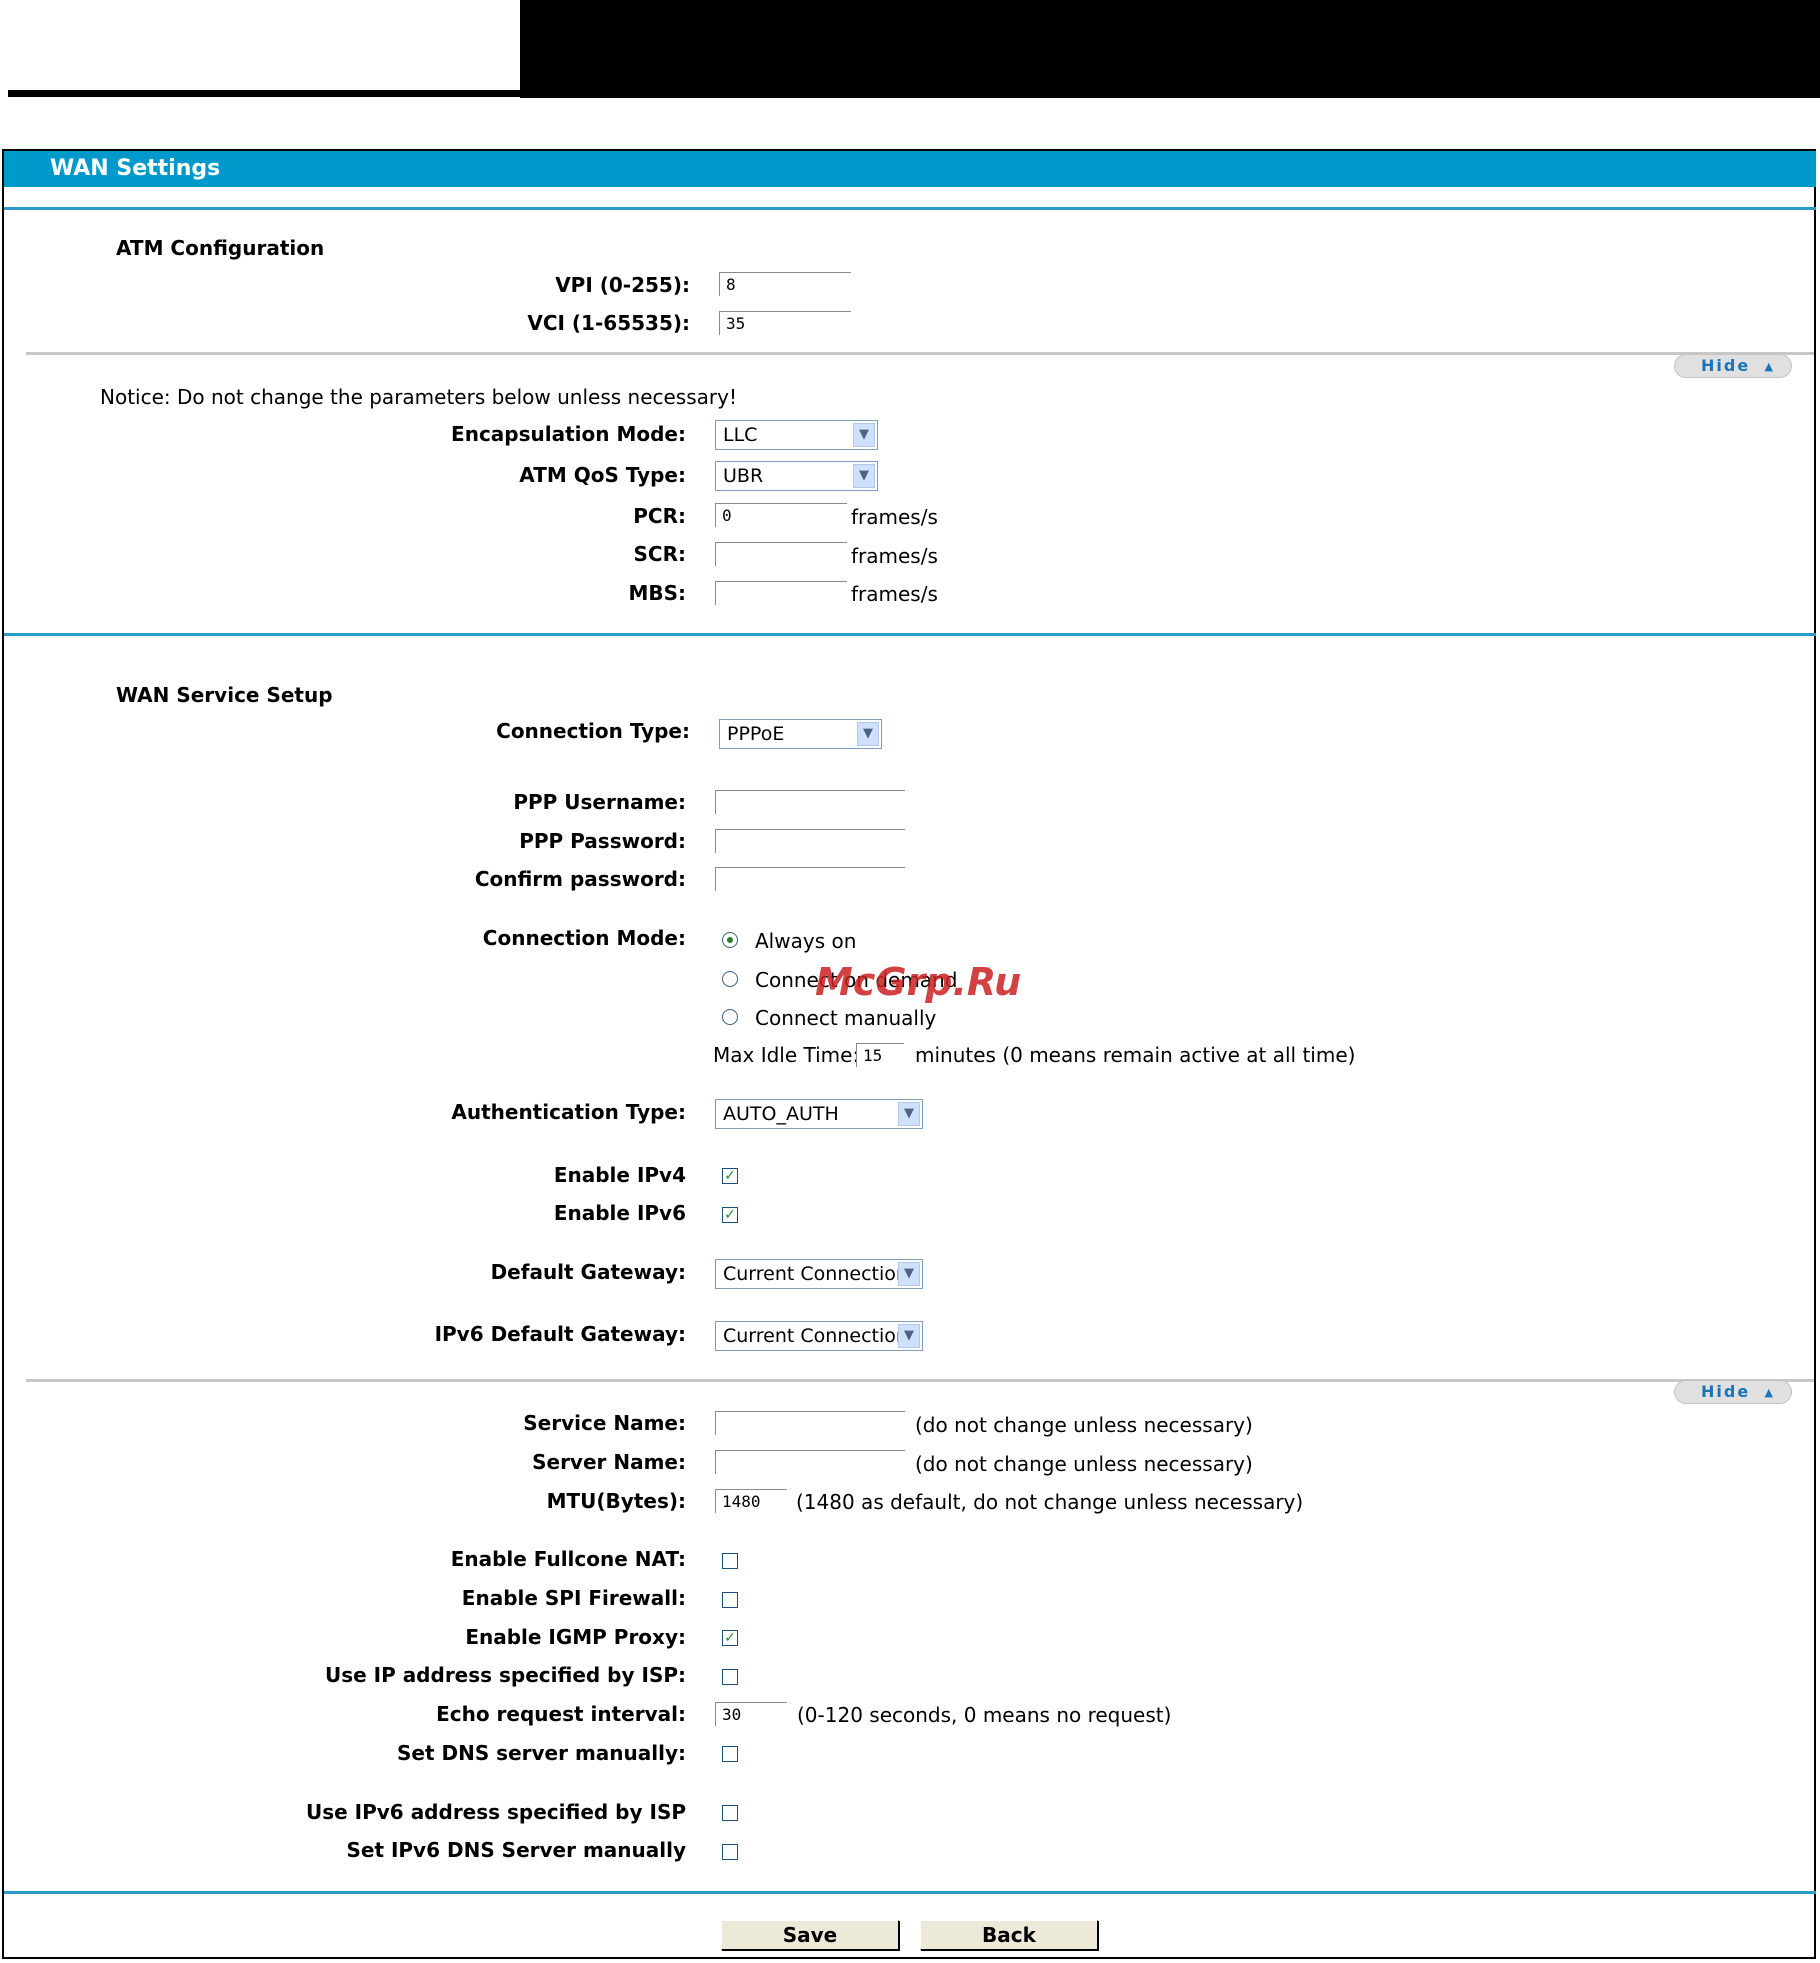 This screenshot has height=1963, width=1820. What do you see at coordinates (608, 323) in the screenshot?
I see `vci-label: VCI (1-65535):` at bounding box center [608, 323].